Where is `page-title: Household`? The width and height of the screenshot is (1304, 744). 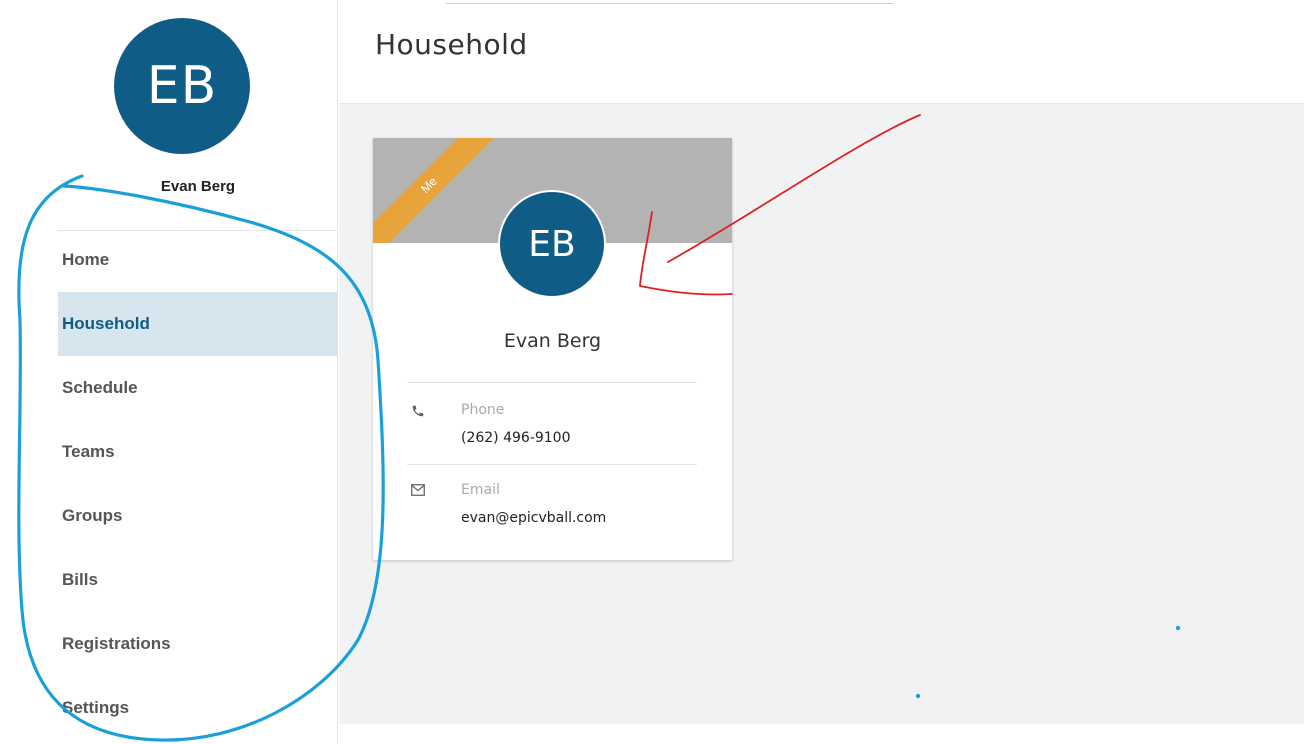
page-title: Household is located at coordinates (451, 44).